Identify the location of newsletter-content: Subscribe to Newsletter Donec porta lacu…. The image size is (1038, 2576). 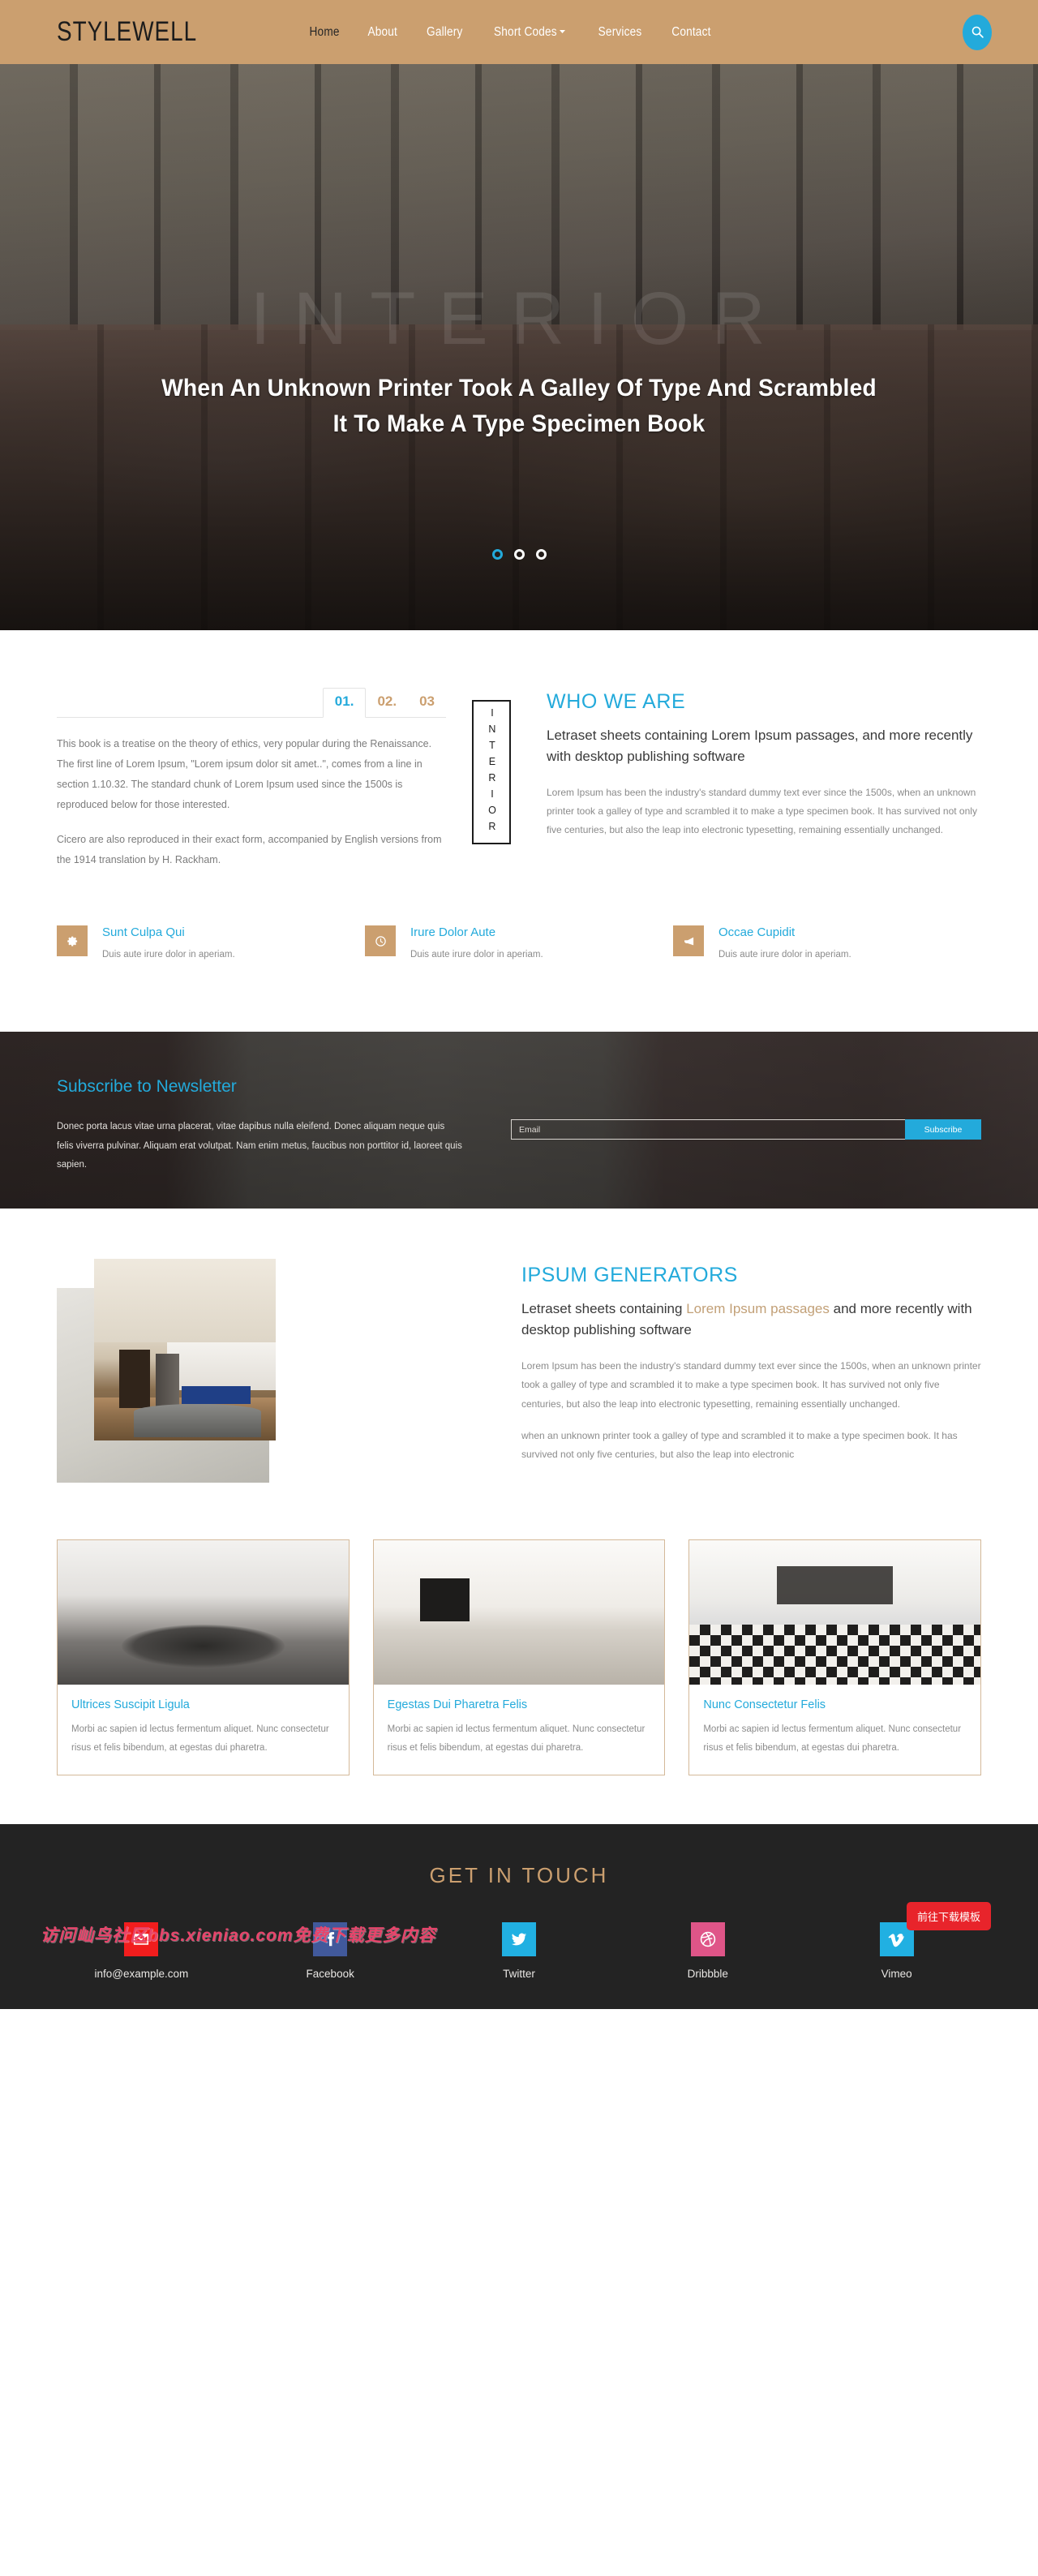
(519, 1103).